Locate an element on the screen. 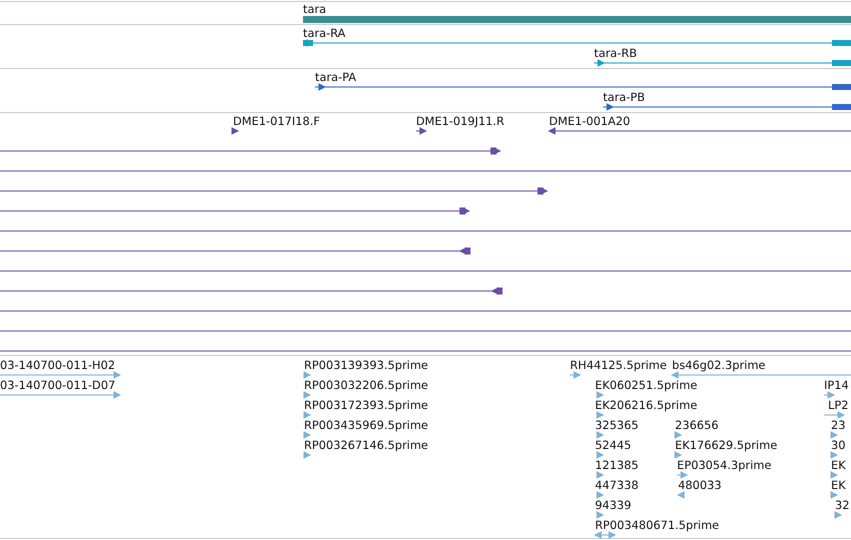  feature-label: EP03054.3prime is located at coordinates (724, 465).